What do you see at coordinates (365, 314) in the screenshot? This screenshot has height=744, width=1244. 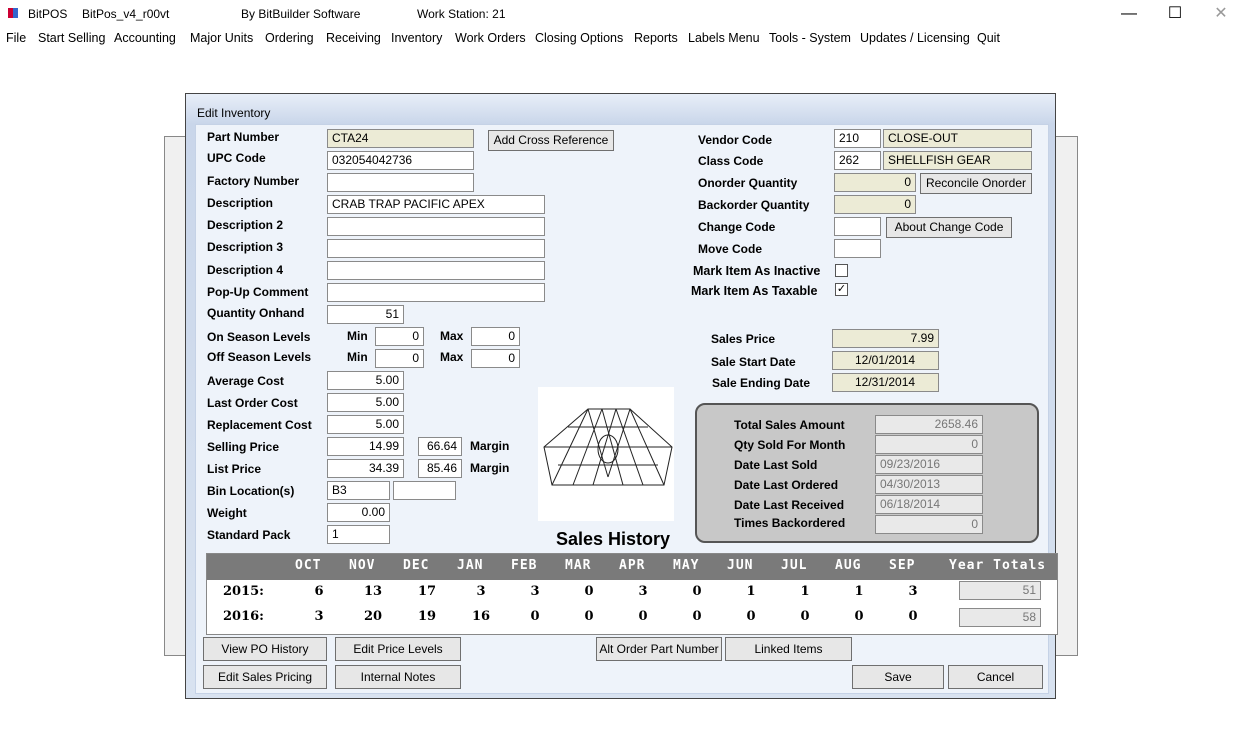 I see `quantity-onhand-field: 51` at bounding box center [365, 314].